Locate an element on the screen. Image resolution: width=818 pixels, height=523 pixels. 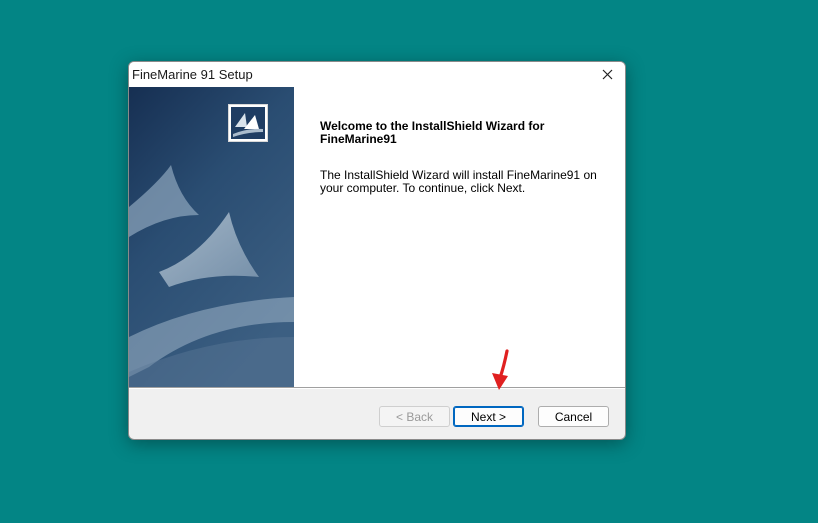
wizard-side-banner is located at coordinates (211, 237).